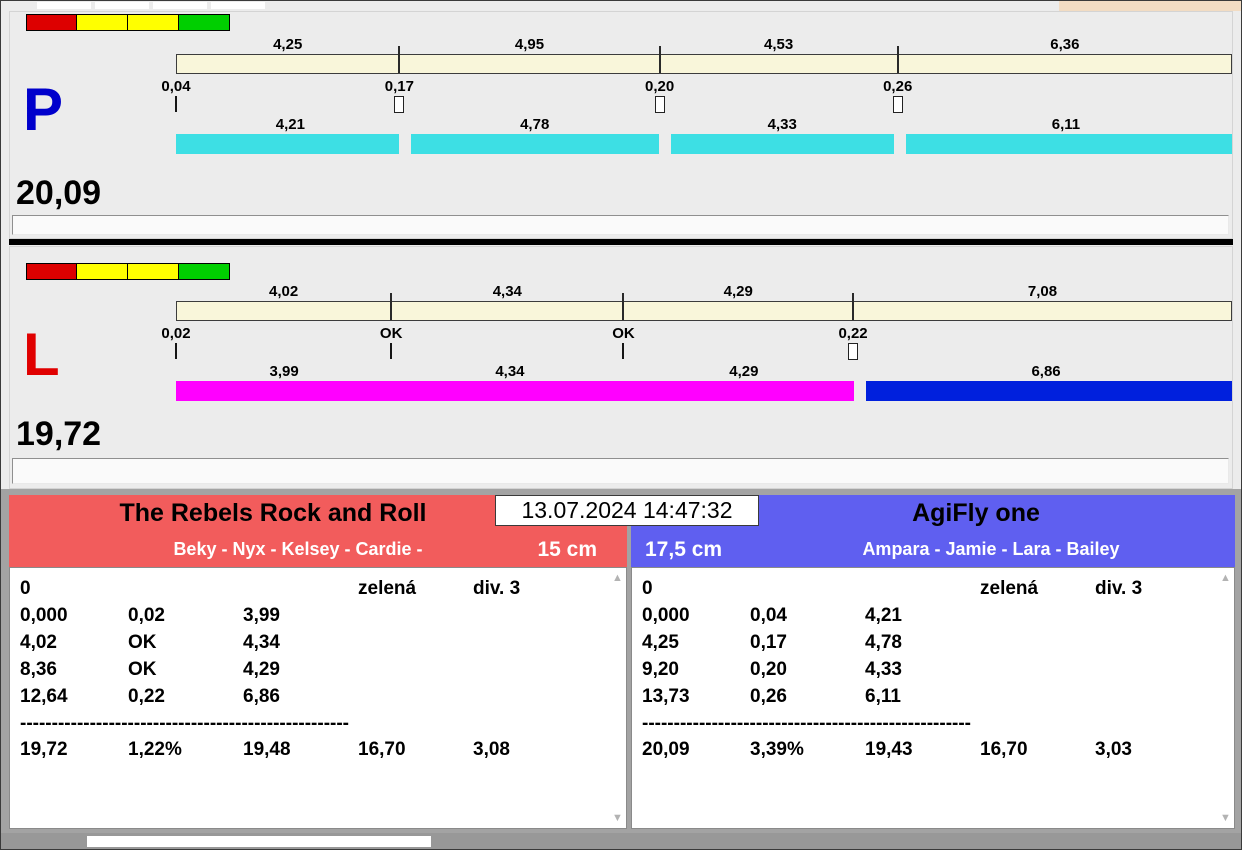 The height and width of the screenshot is (850, 1242). Describe the element at coordinates (298, 548) in the screenshot. I see `team-members: Beky - Nyx - Kelsey - Cardie -` at that location.